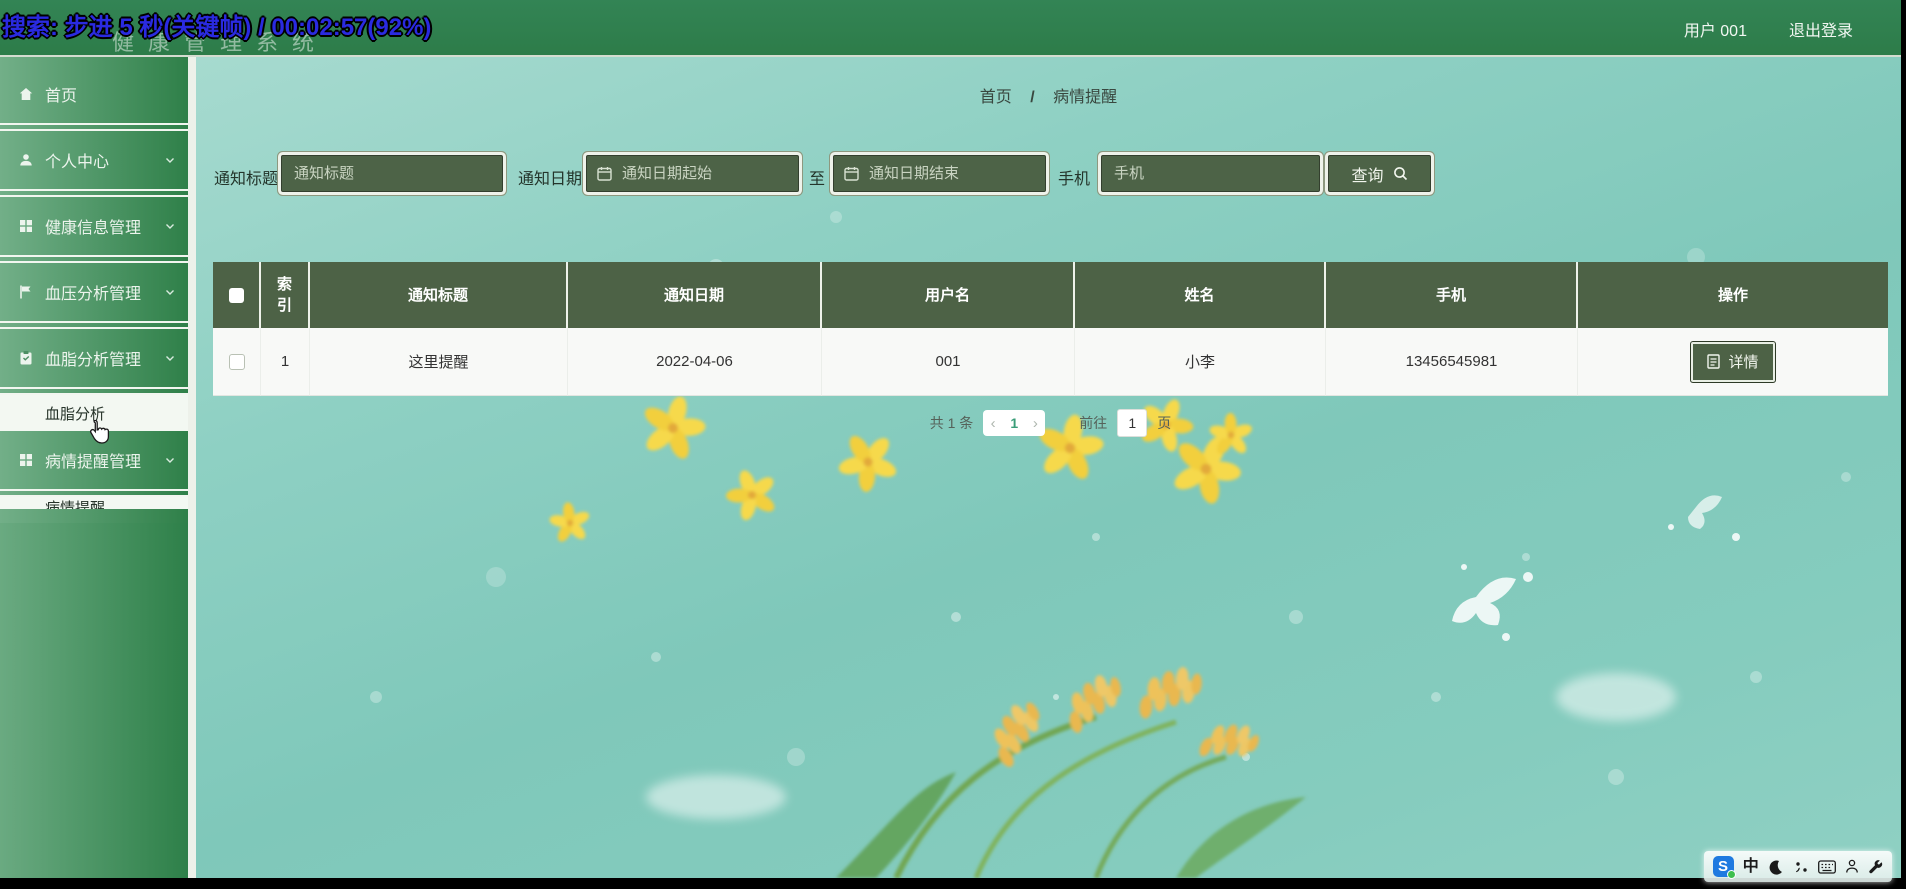 The image size is (1906, 889). I want to click on filter-bar: 通知标题 通知日期 至 手机, so click(1048, 176).